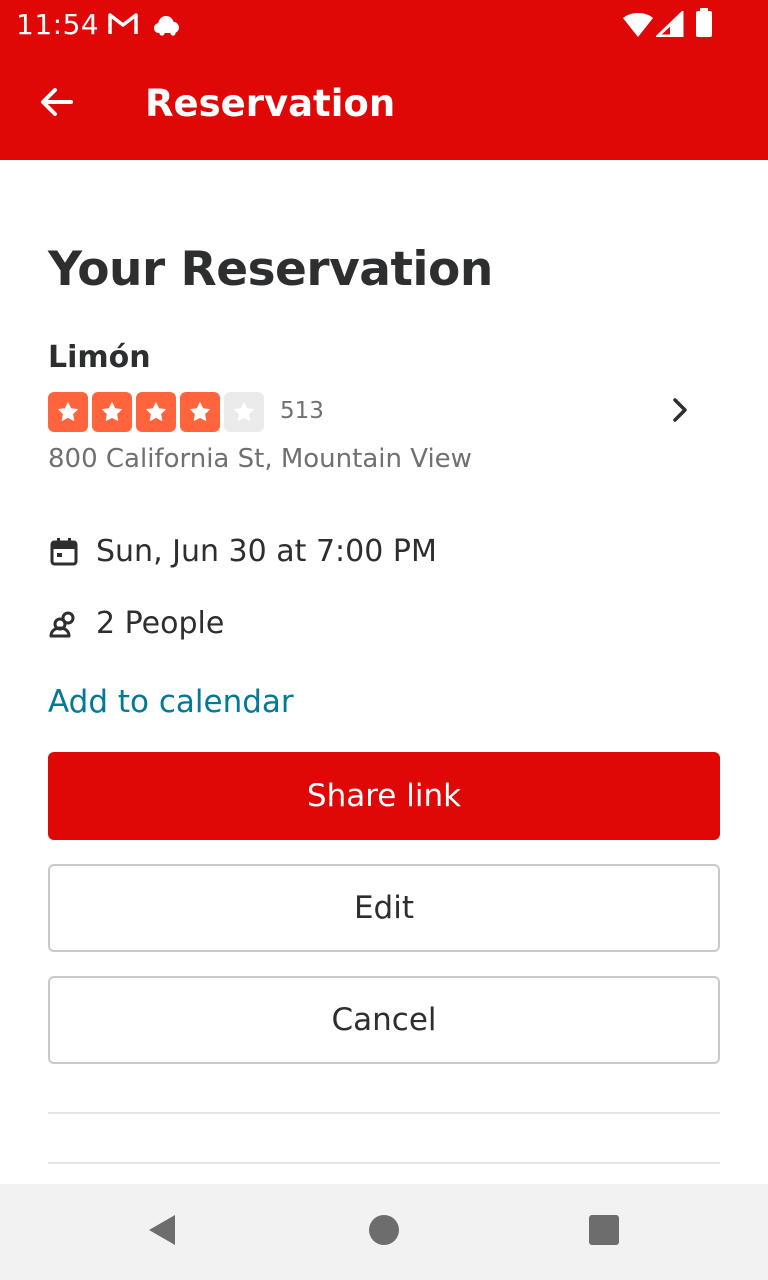 The height and width of the screenshot is (1280, 768). I want to click on datetime-row: Sun, Jun 30 at 7:00 PM, so click(242, 551).